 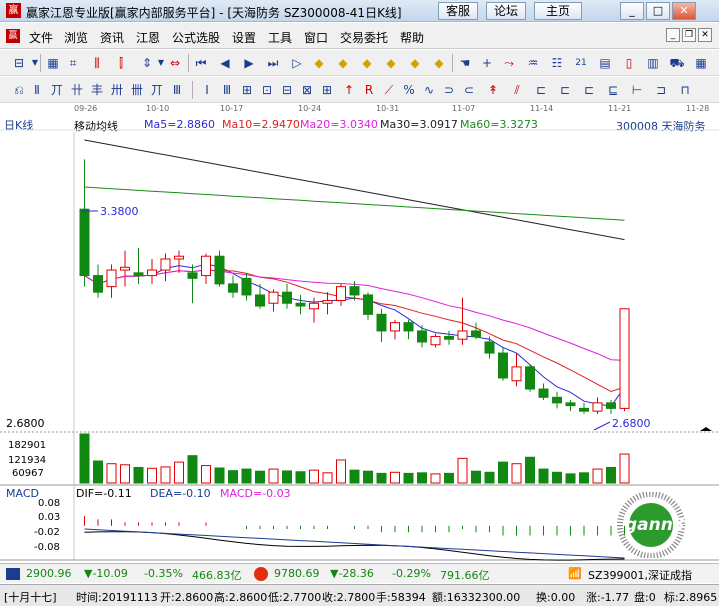 I want to click on ma30-line, so click(x=354, y=190).